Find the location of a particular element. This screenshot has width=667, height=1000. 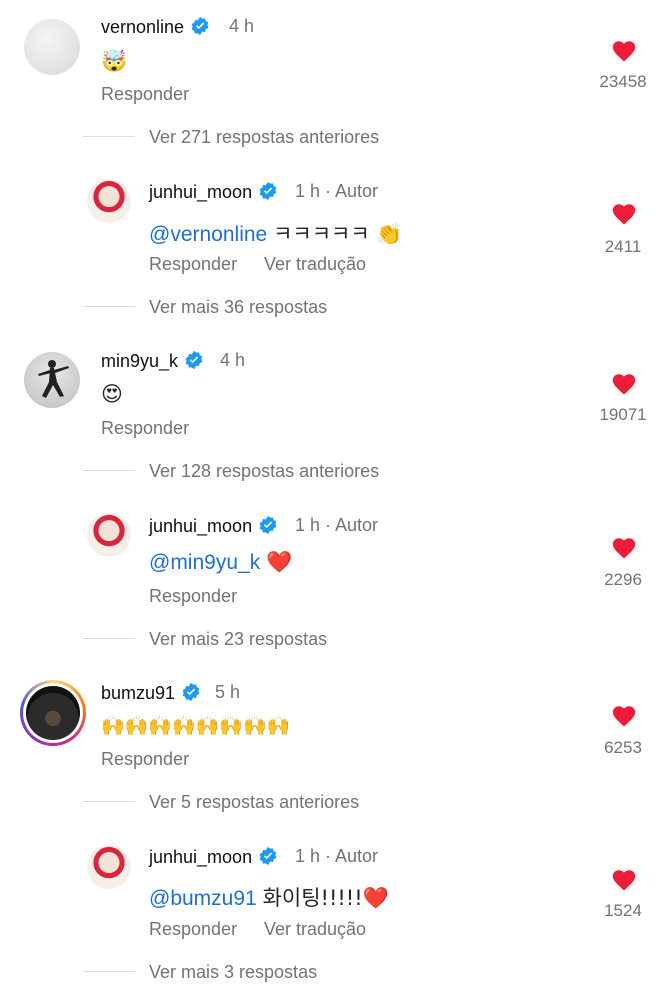

timestamp: 5 h is located at coordinates (228, 692).